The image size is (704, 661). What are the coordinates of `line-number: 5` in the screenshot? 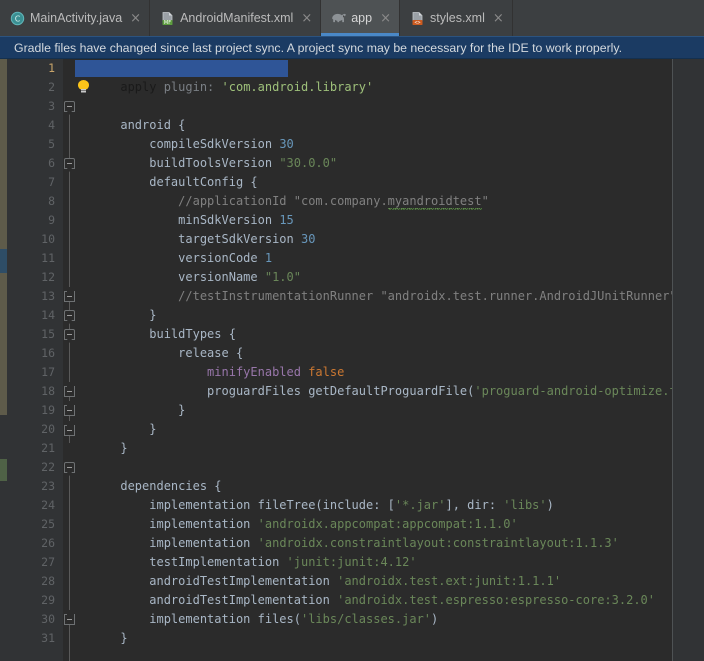 It's located at (35, 144).